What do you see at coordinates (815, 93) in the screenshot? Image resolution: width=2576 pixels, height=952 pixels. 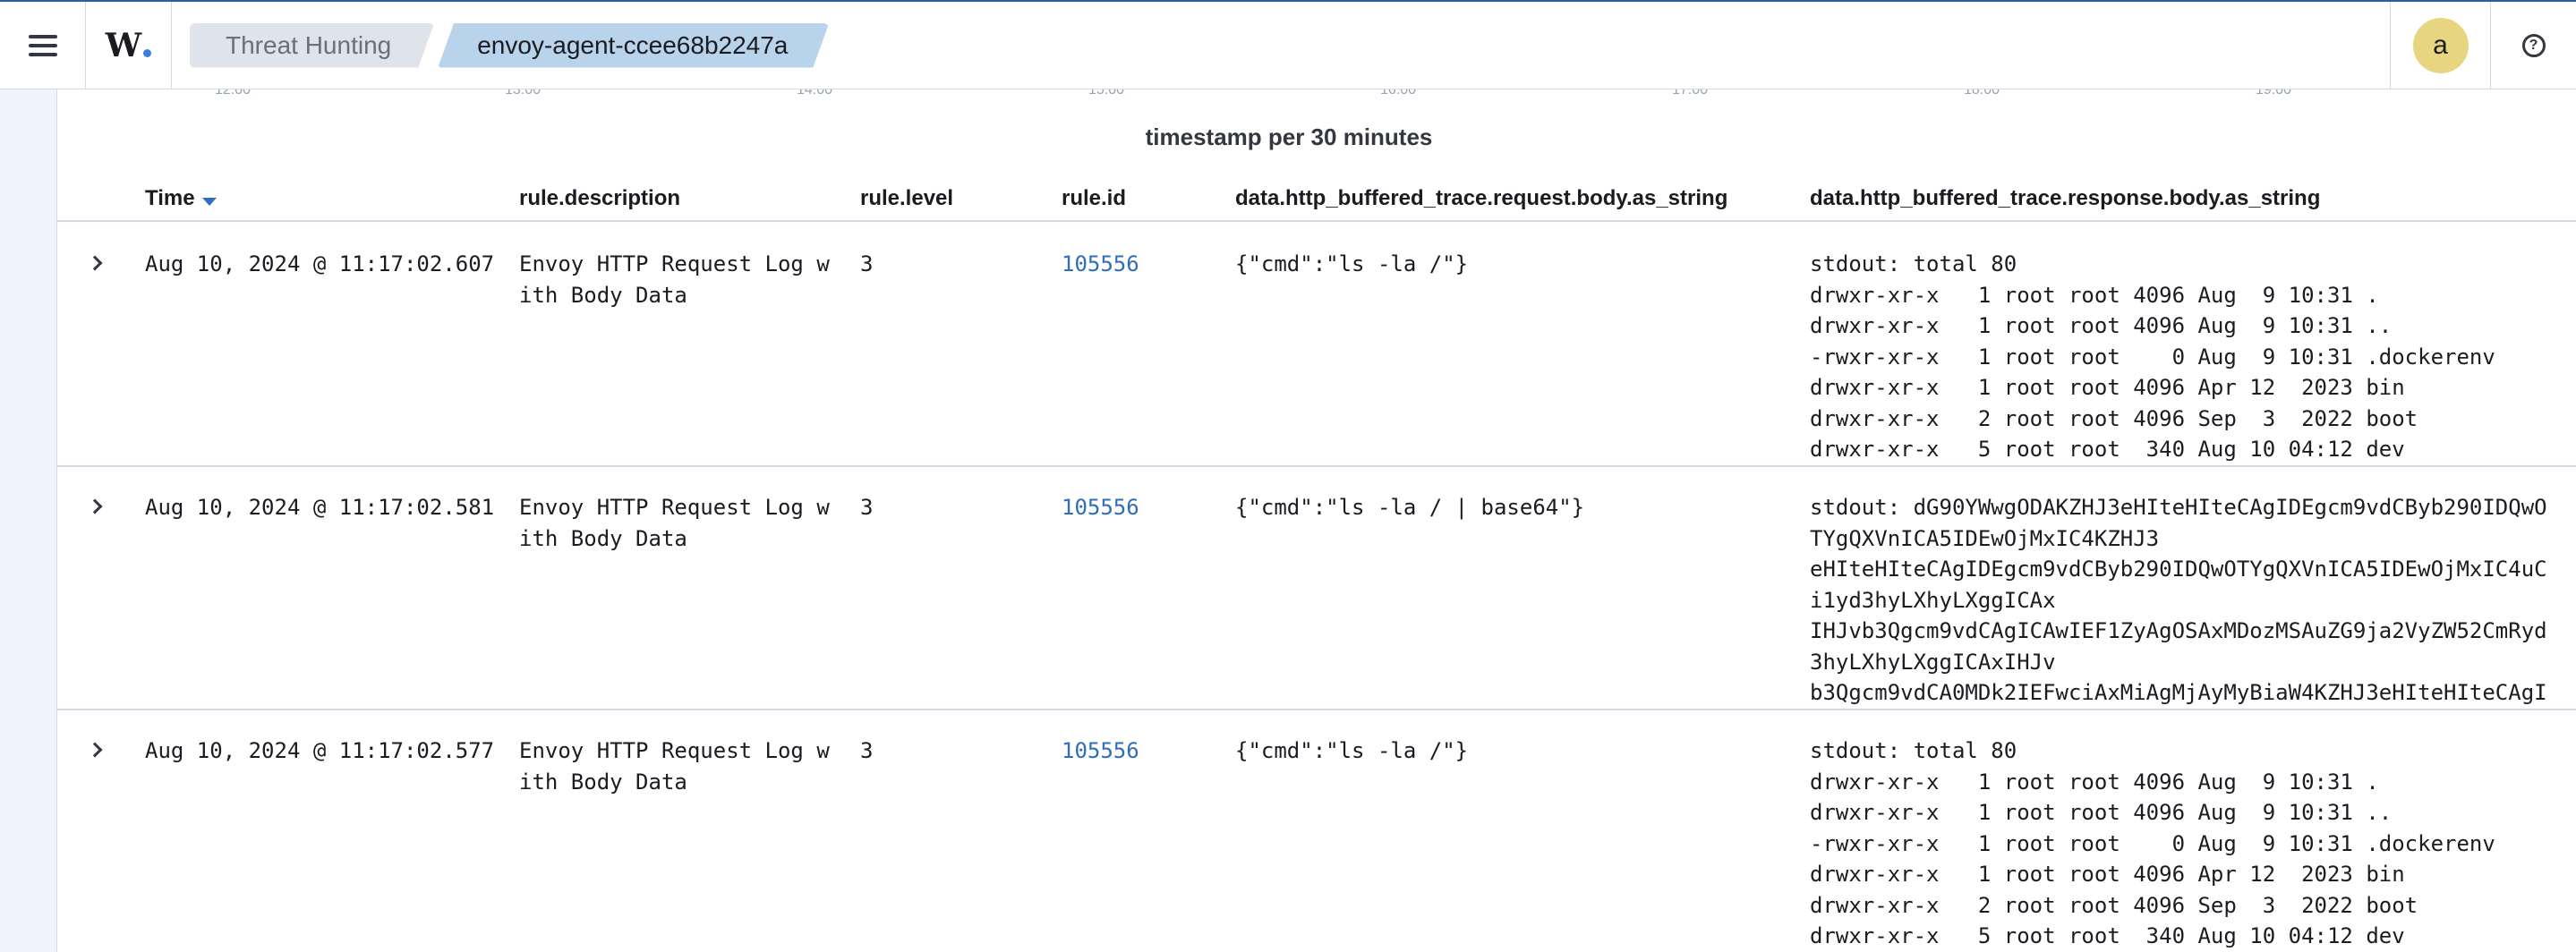 I see `axis-tick: 14:00` at bounding box center [815, 93].